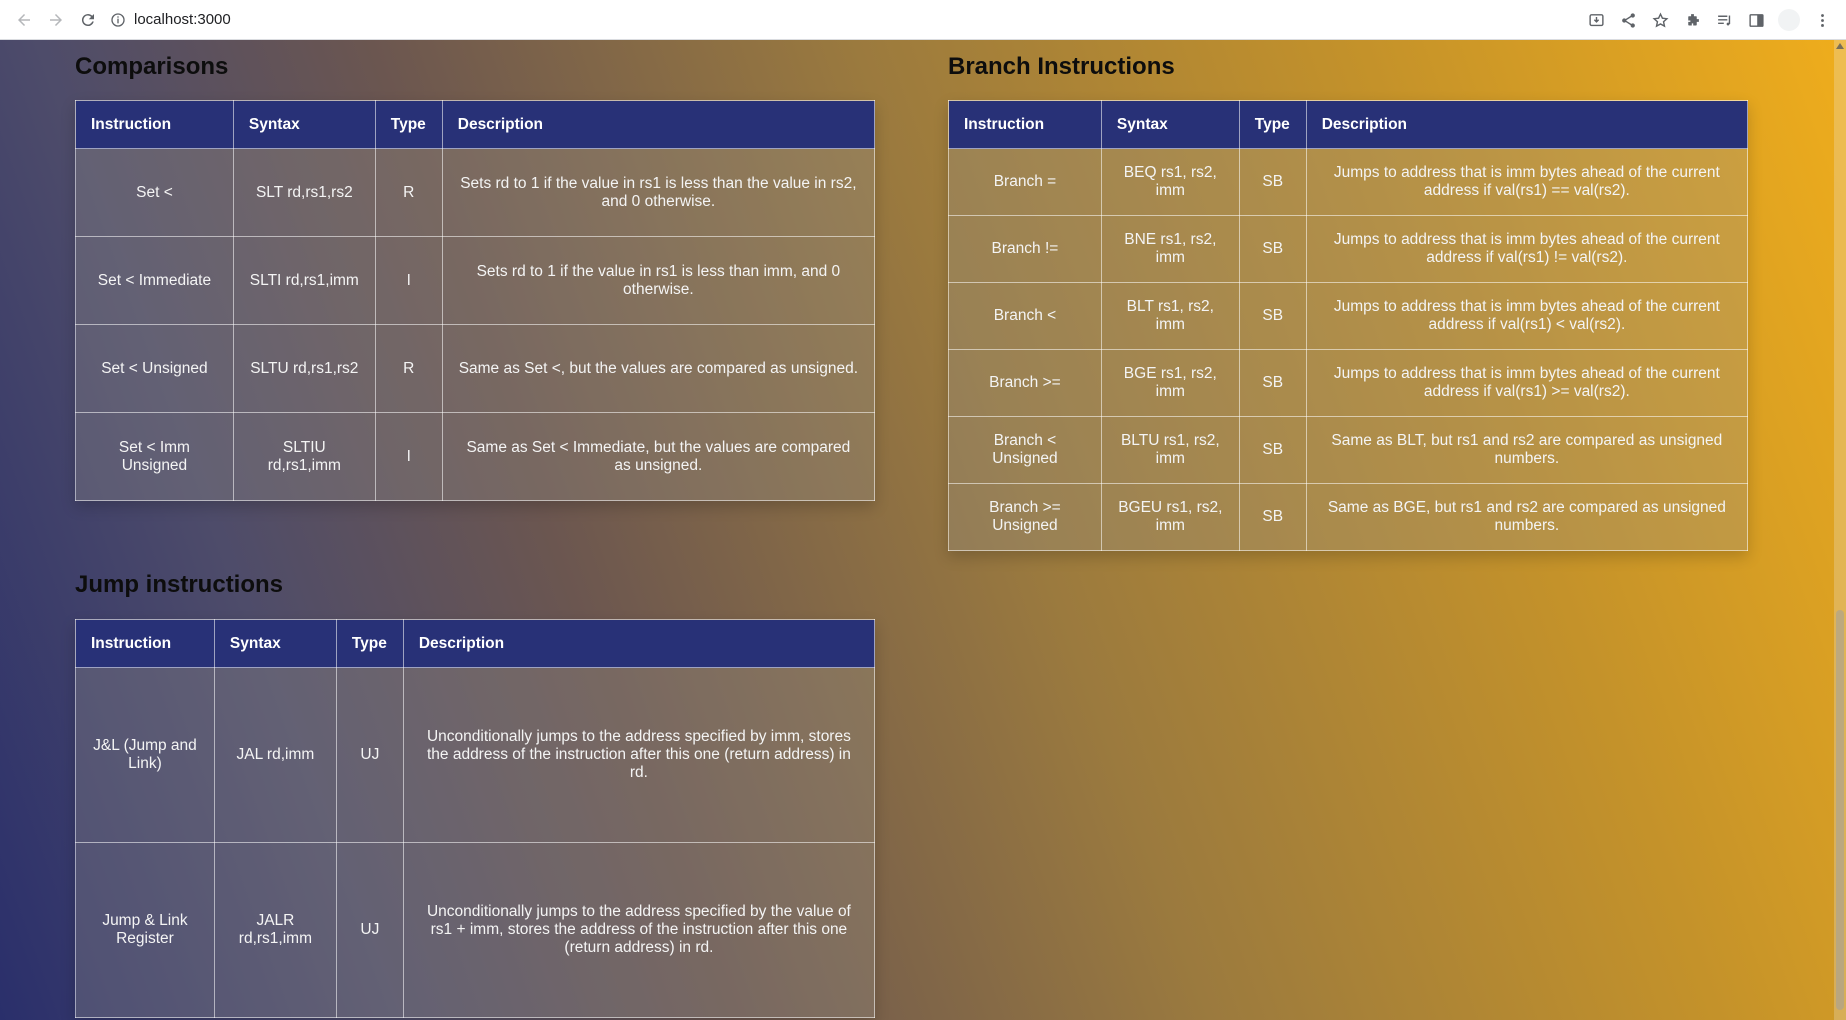 The width and height of the screenshot is (1846, 1020). I want to click on address-bar: localhost:3000, so click(170, 20).